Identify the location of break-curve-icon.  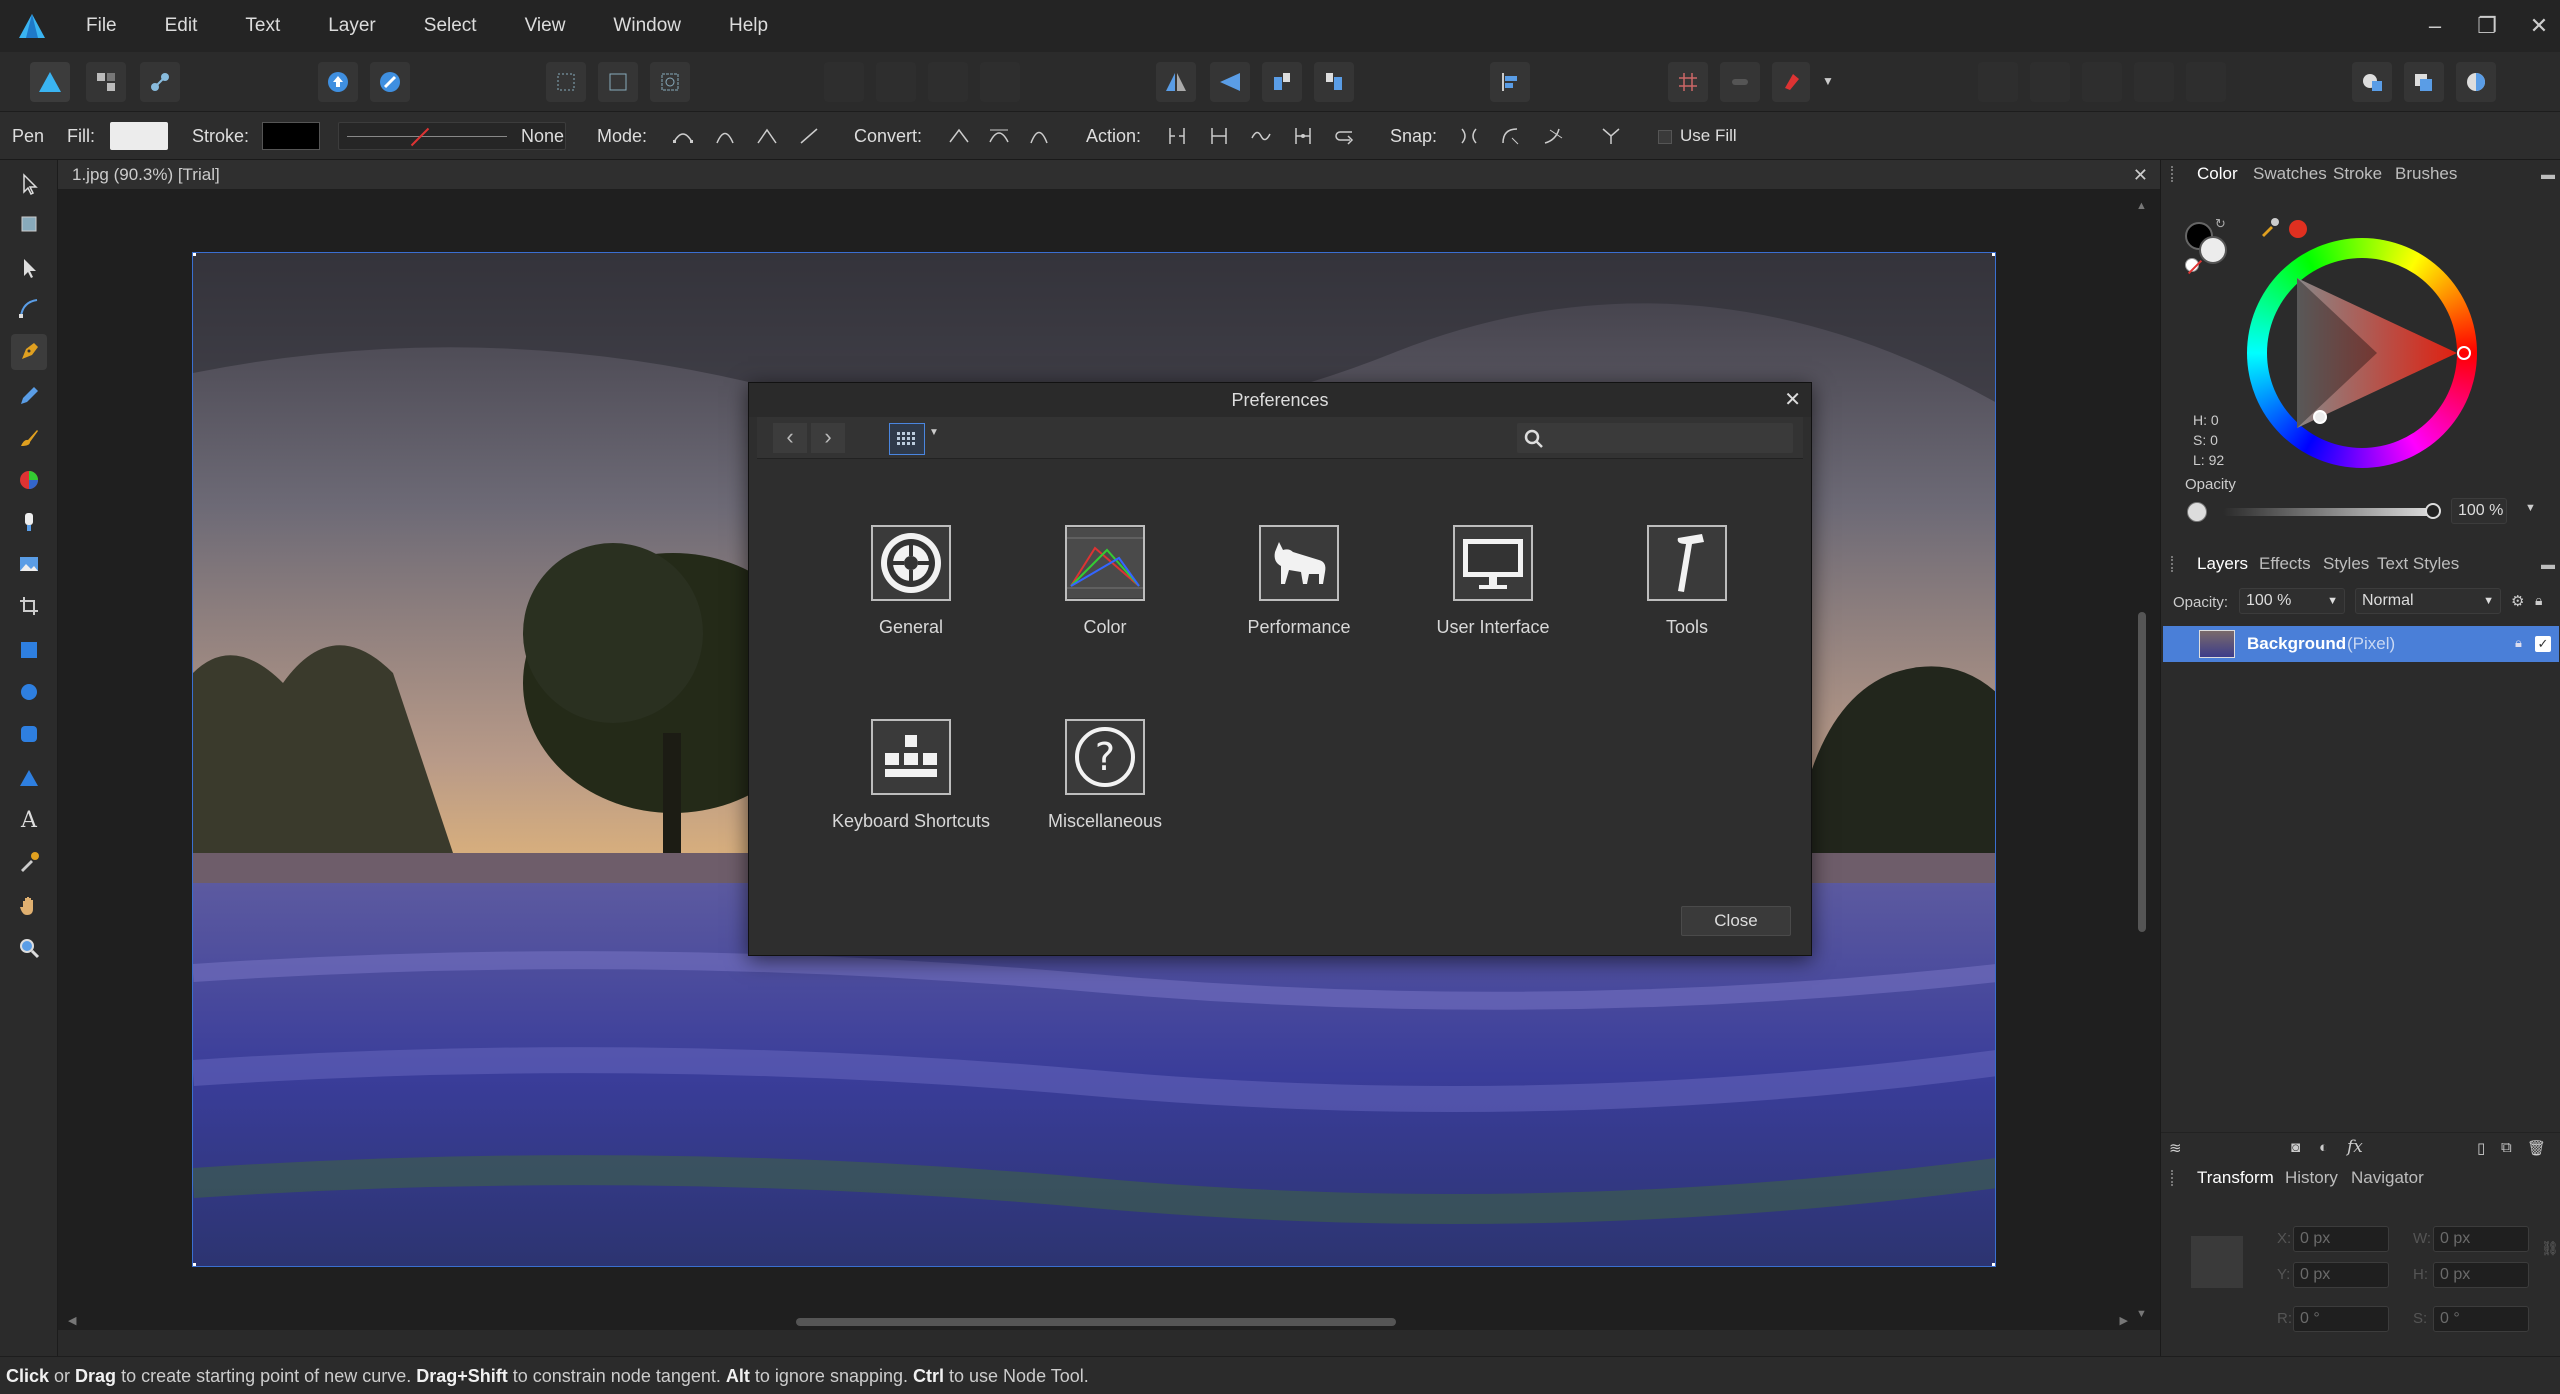
(1177, 136).